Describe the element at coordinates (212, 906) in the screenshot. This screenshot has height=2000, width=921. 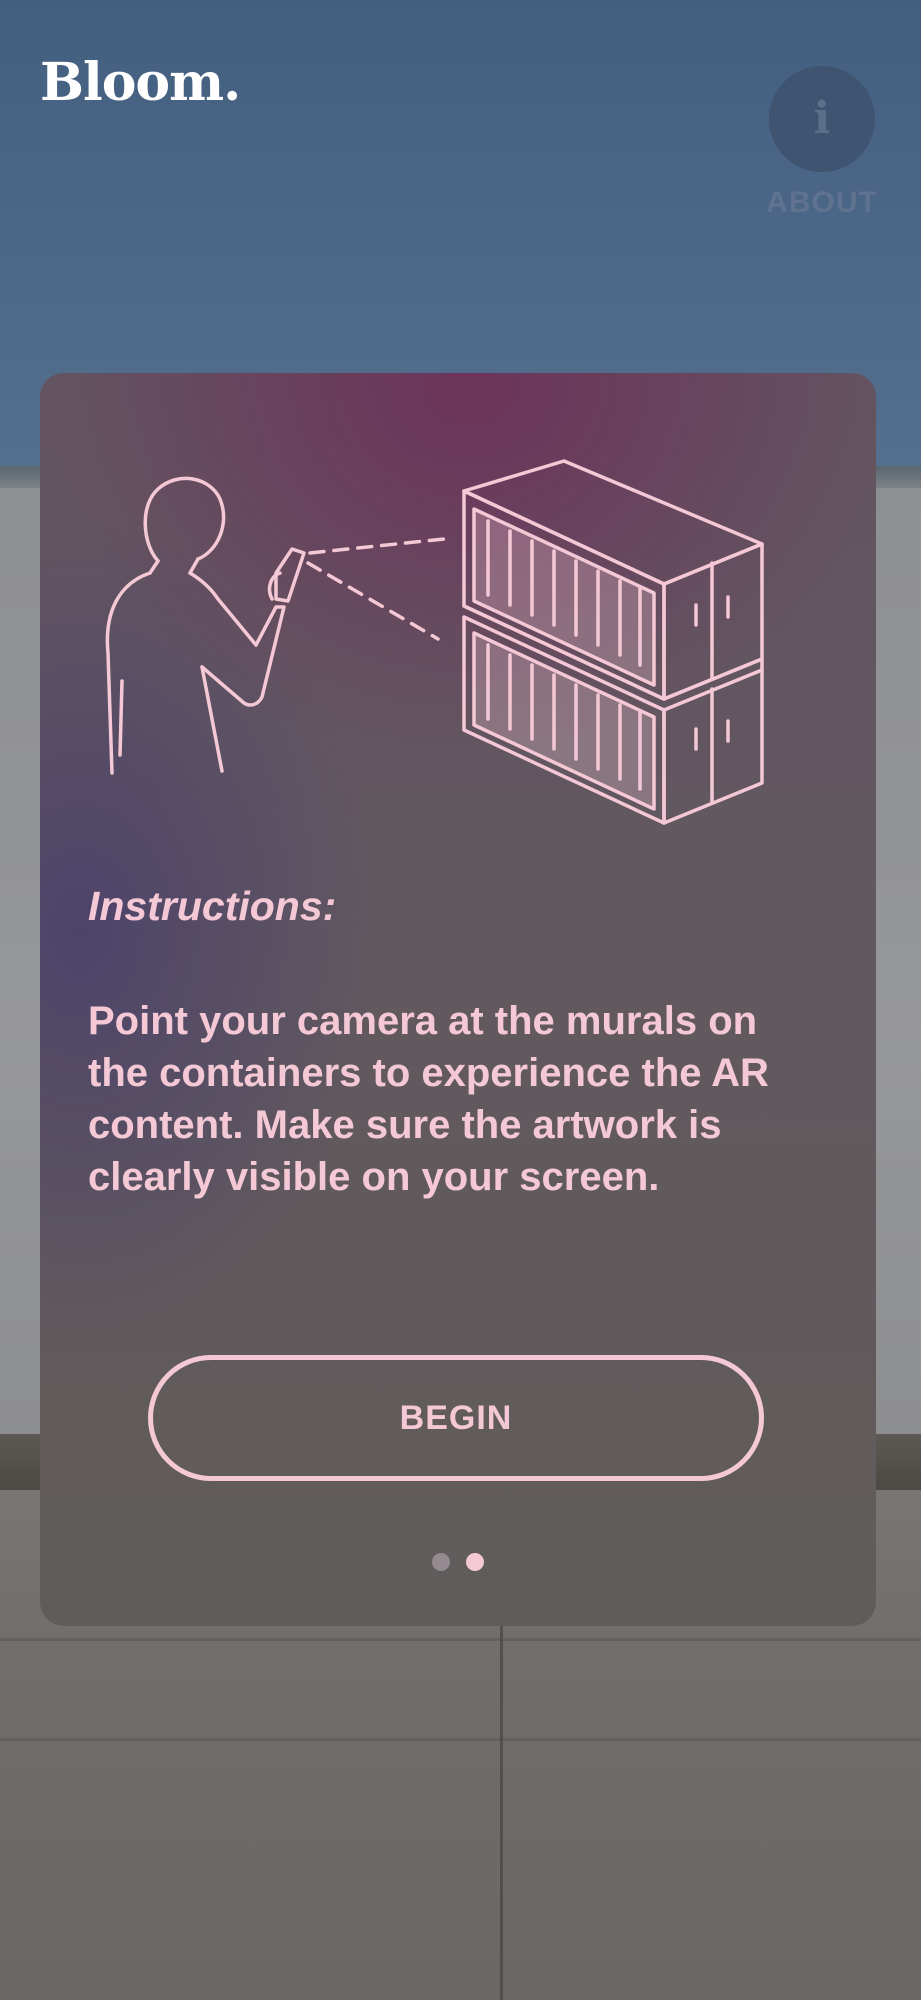
I see `instructions-title: Instructions:` at that location.